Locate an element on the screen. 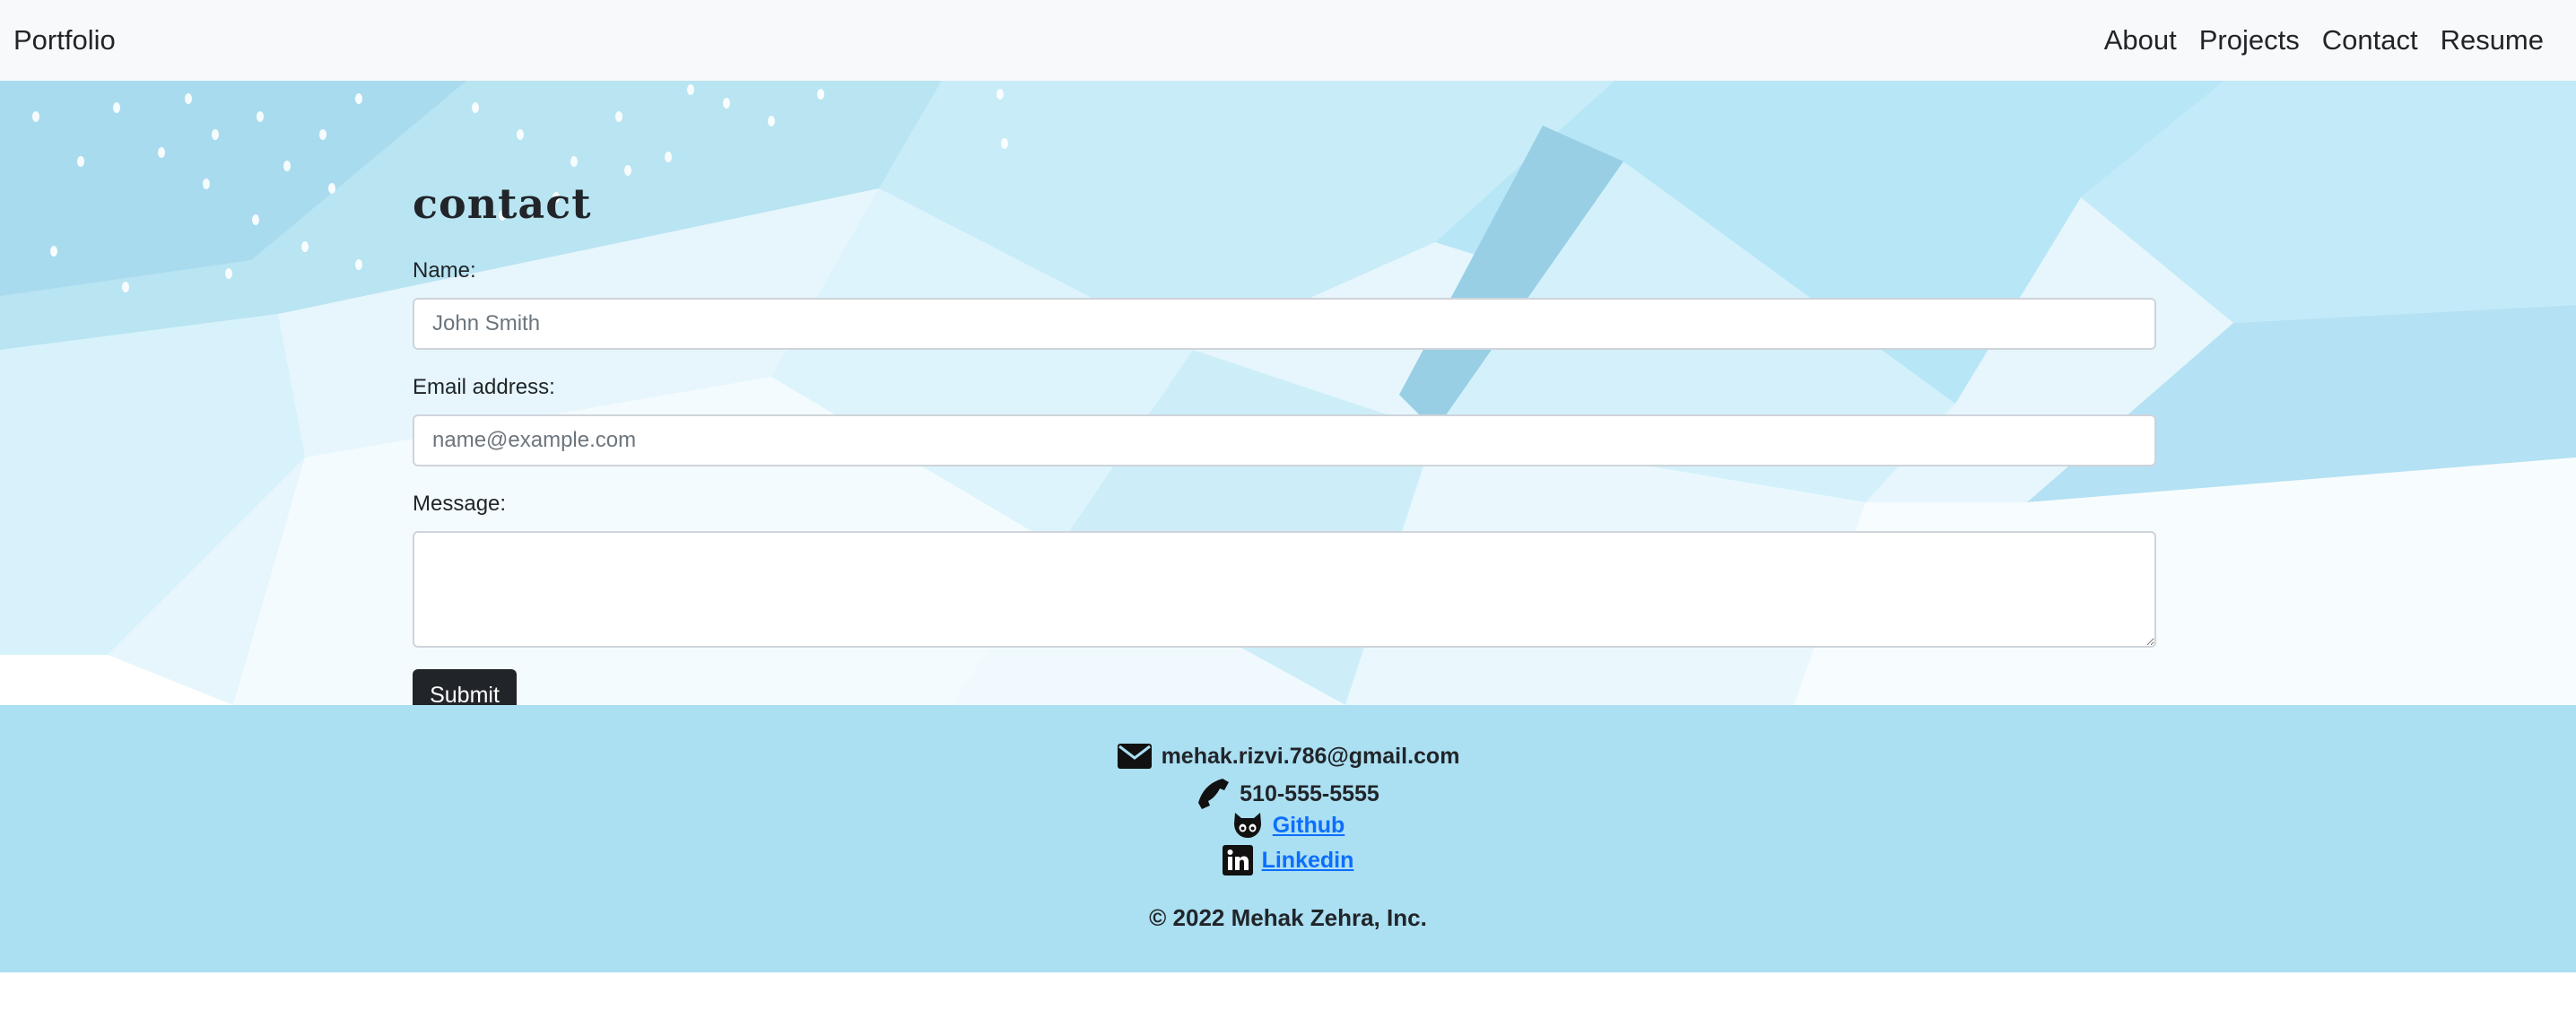  footer-phone-row: 510-555-5555 is located at coordinates (1288, 794).